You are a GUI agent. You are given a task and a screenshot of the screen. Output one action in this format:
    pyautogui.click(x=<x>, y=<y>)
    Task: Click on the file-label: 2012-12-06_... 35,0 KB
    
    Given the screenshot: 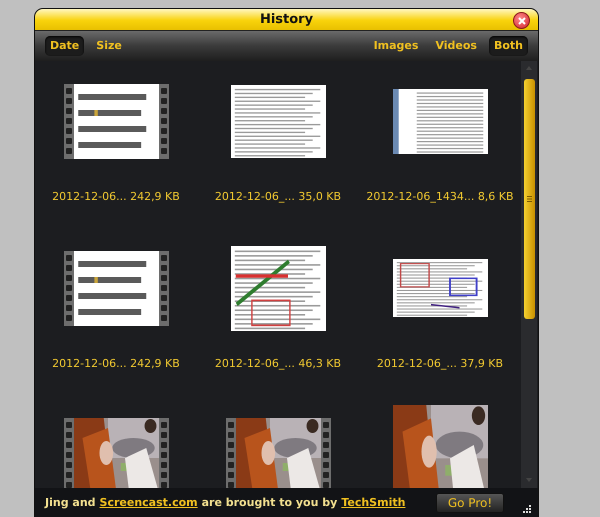 What is the action you would take?
    pyautogui.click(x=278, y=196)
    